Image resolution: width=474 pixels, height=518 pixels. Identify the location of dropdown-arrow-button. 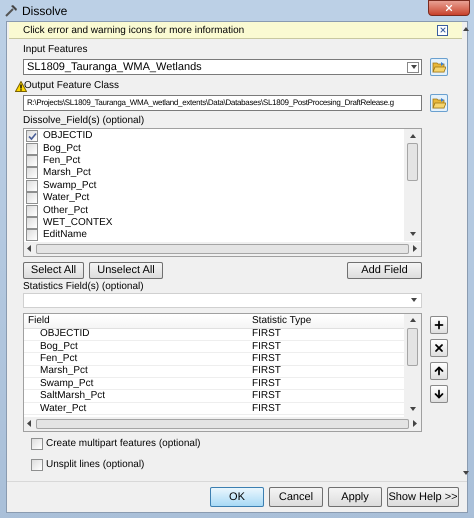
(413, 67).